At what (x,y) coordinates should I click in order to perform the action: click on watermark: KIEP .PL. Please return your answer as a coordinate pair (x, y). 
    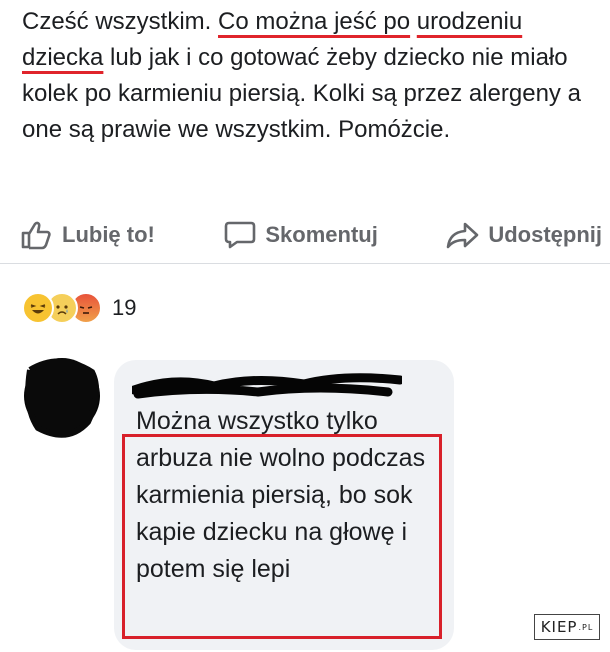
    Looking at the image, I should click on (567, 627).